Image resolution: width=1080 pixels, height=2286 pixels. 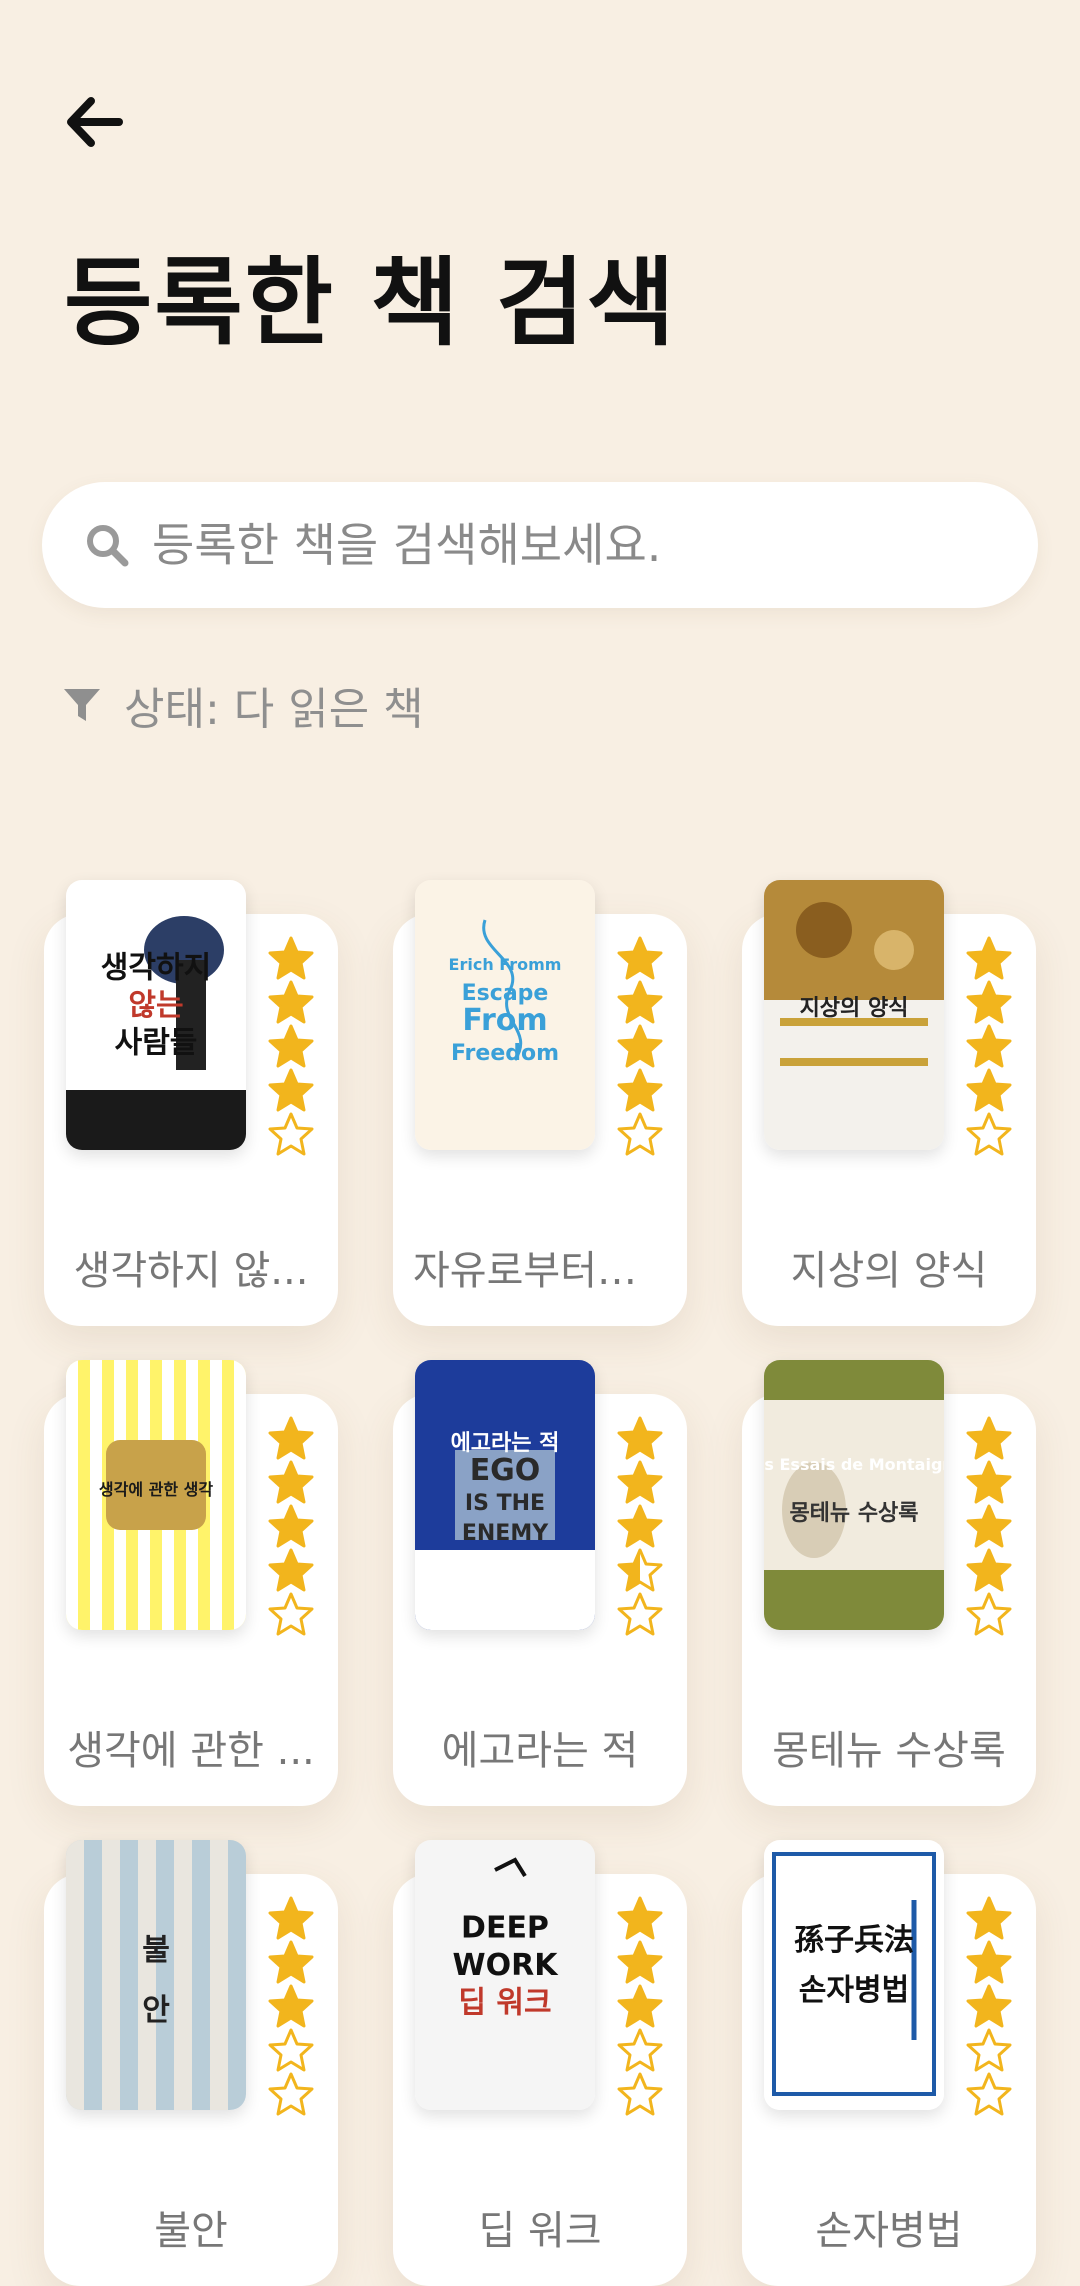 What do you see at coordinates (156, 1043) in the screenshot?
I see `cover-text: 사람들` at bounding box center [156, 1043].